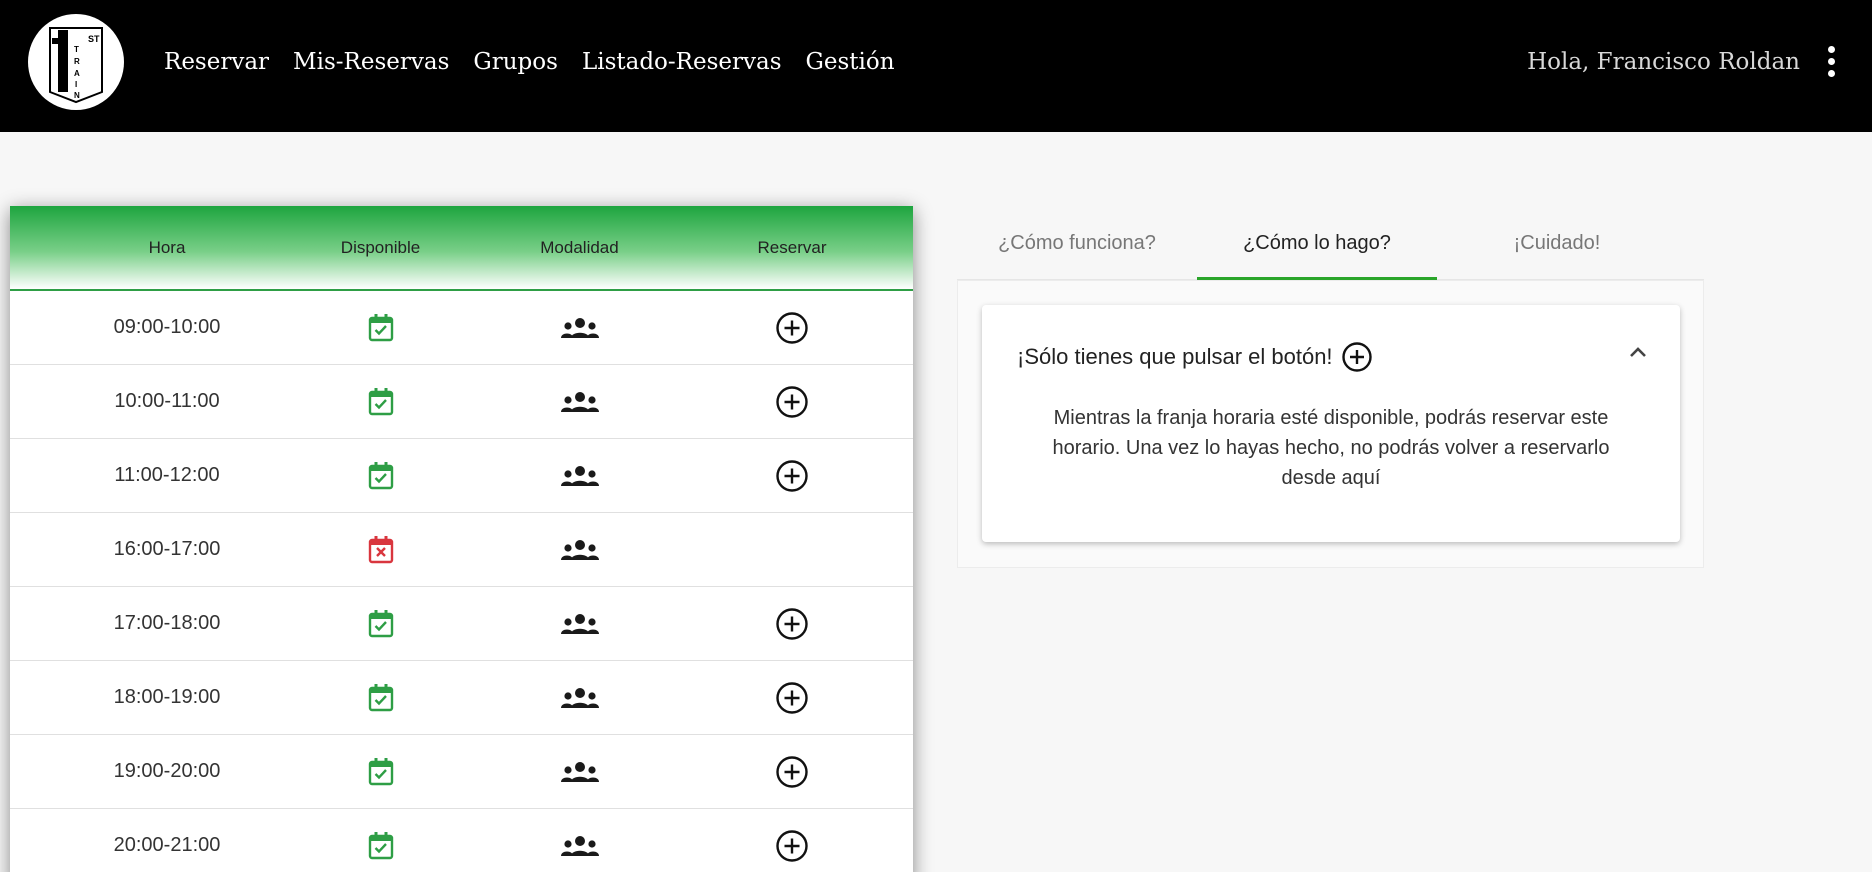  I want to click on table-row: 11:00-12:00, so click(461, 476).